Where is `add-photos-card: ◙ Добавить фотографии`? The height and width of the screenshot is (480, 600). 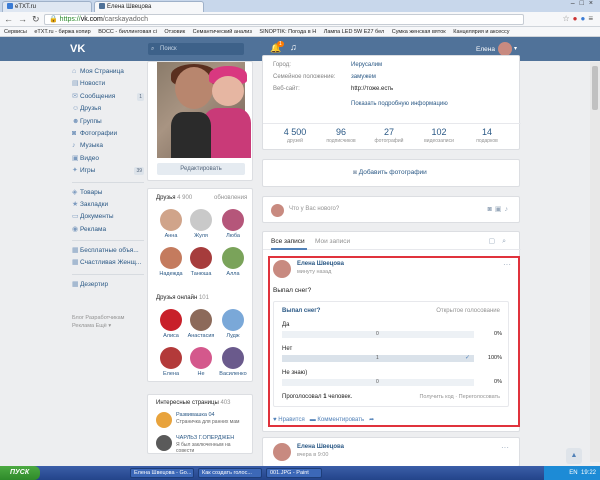
add-photos-card: ◙ Добавить фотографии is located at coordinates (391, 173).